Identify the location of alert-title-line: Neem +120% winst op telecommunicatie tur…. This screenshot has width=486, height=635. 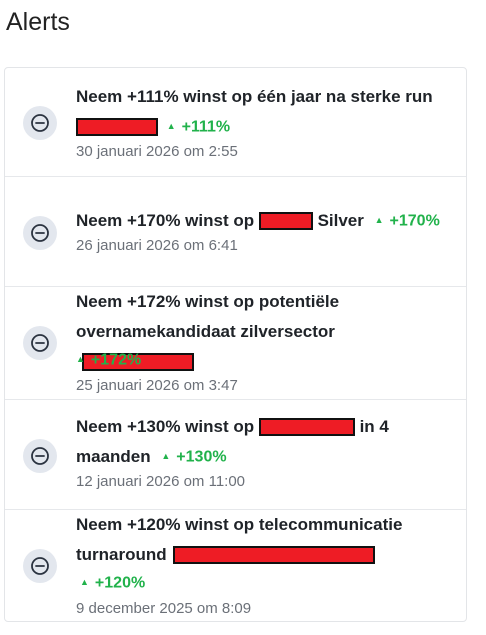
(246, 539).